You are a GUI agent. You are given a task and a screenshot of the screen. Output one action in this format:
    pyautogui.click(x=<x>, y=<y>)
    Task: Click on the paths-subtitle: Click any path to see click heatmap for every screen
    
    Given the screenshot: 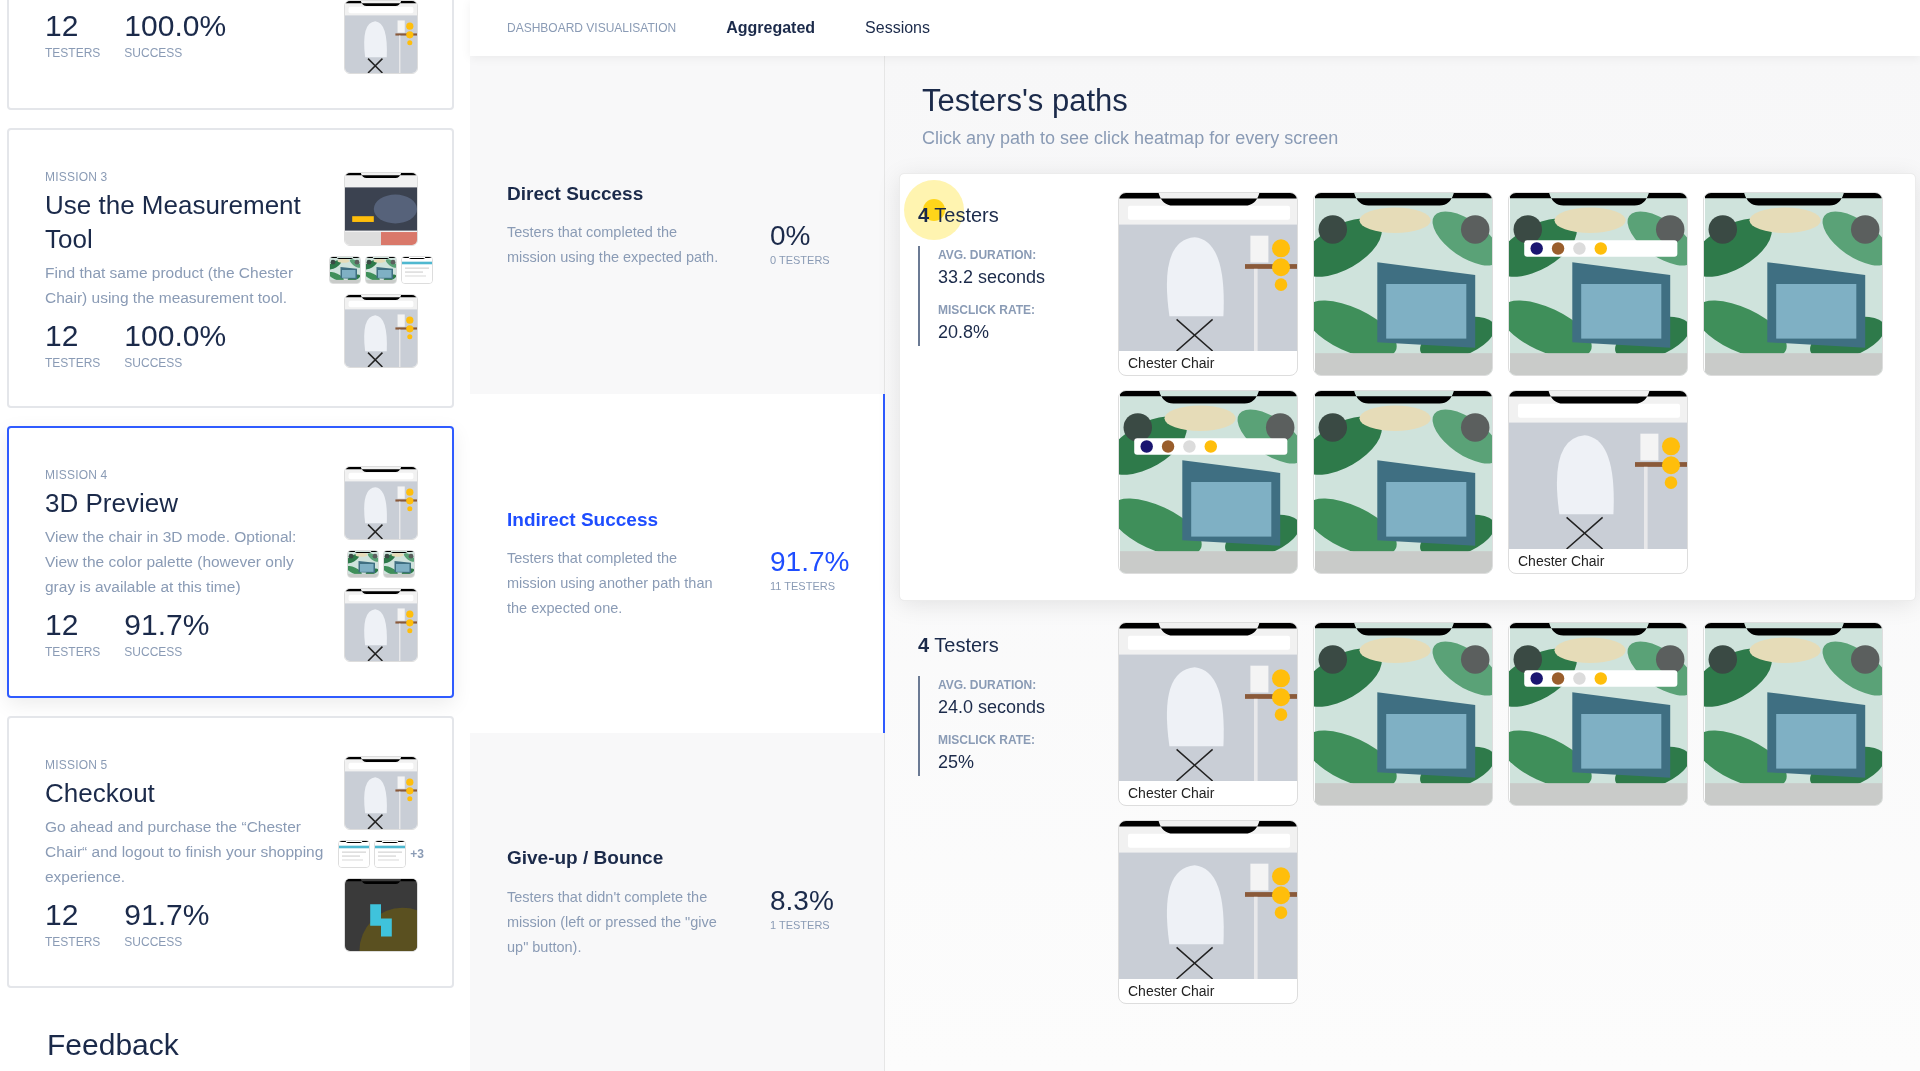 What is the action you would take?
    pyautogui.click(x=1130, y=138)
    